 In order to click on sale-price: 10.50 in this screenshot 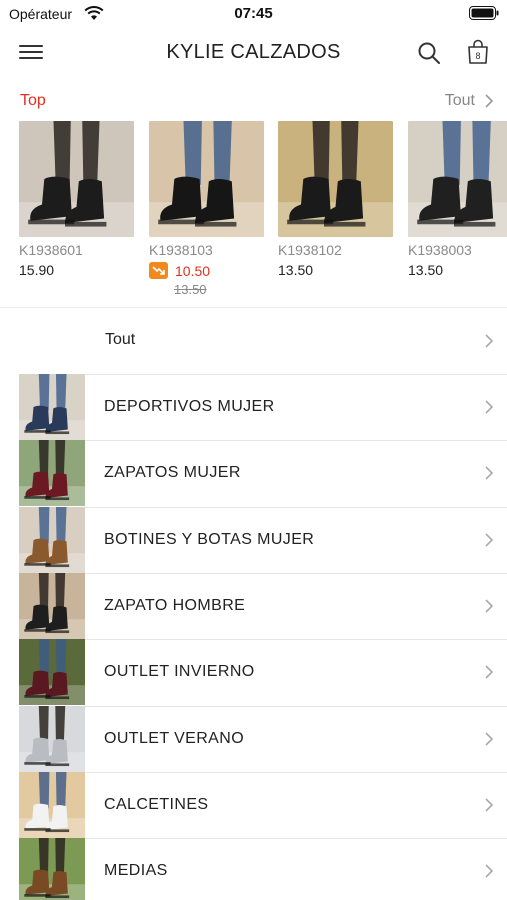, I will do `click(193, 270)`.